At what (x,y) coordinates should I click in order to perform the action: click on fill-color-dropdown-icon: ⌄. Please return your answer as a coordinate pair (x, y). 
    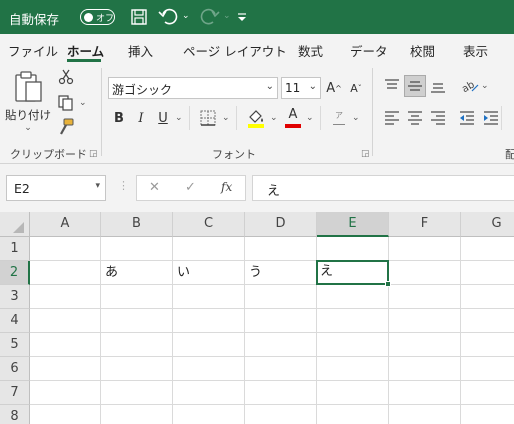
    Looking at the image, I should click on (274, 118).